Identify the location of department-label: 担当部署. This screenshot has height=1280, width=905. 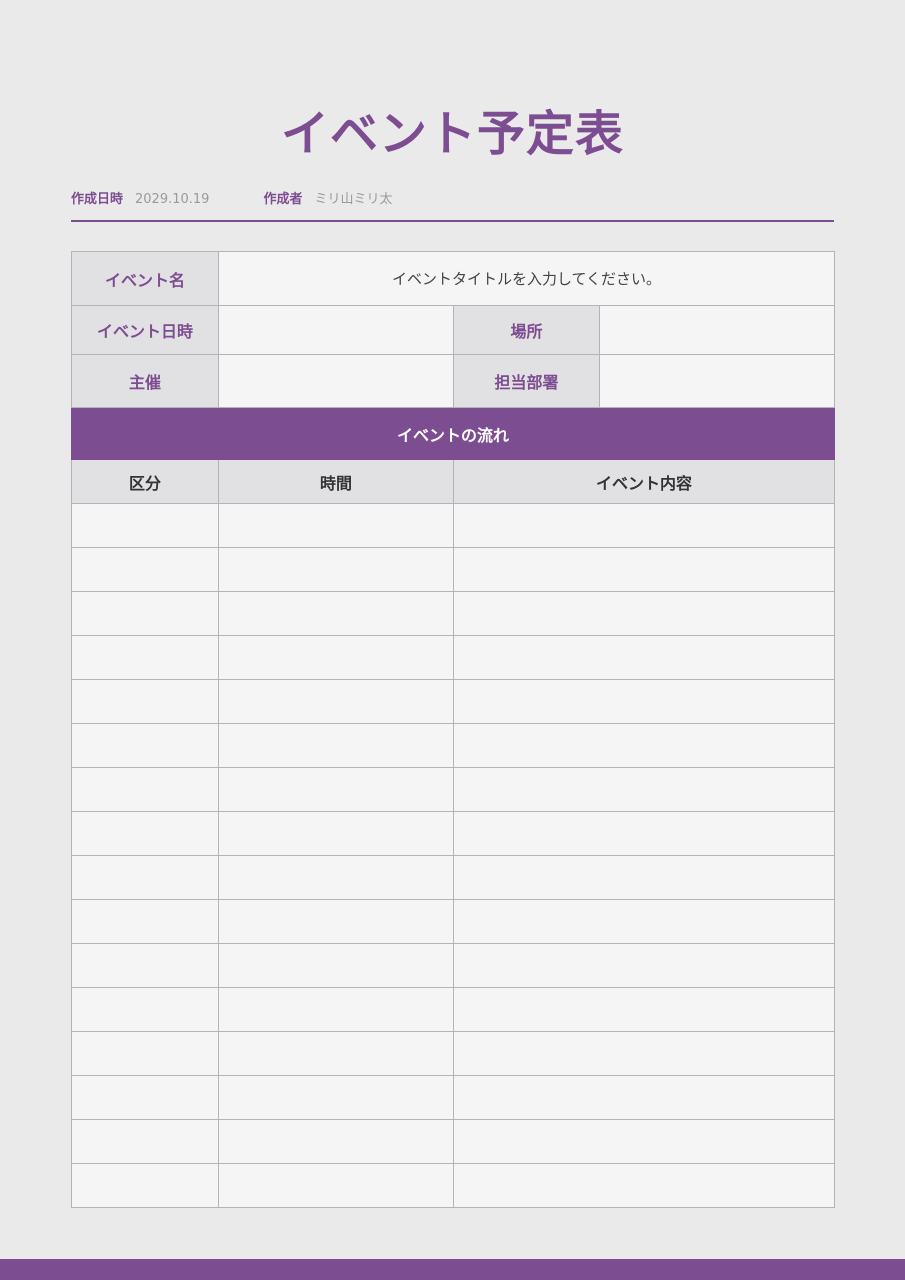
(526, 381).